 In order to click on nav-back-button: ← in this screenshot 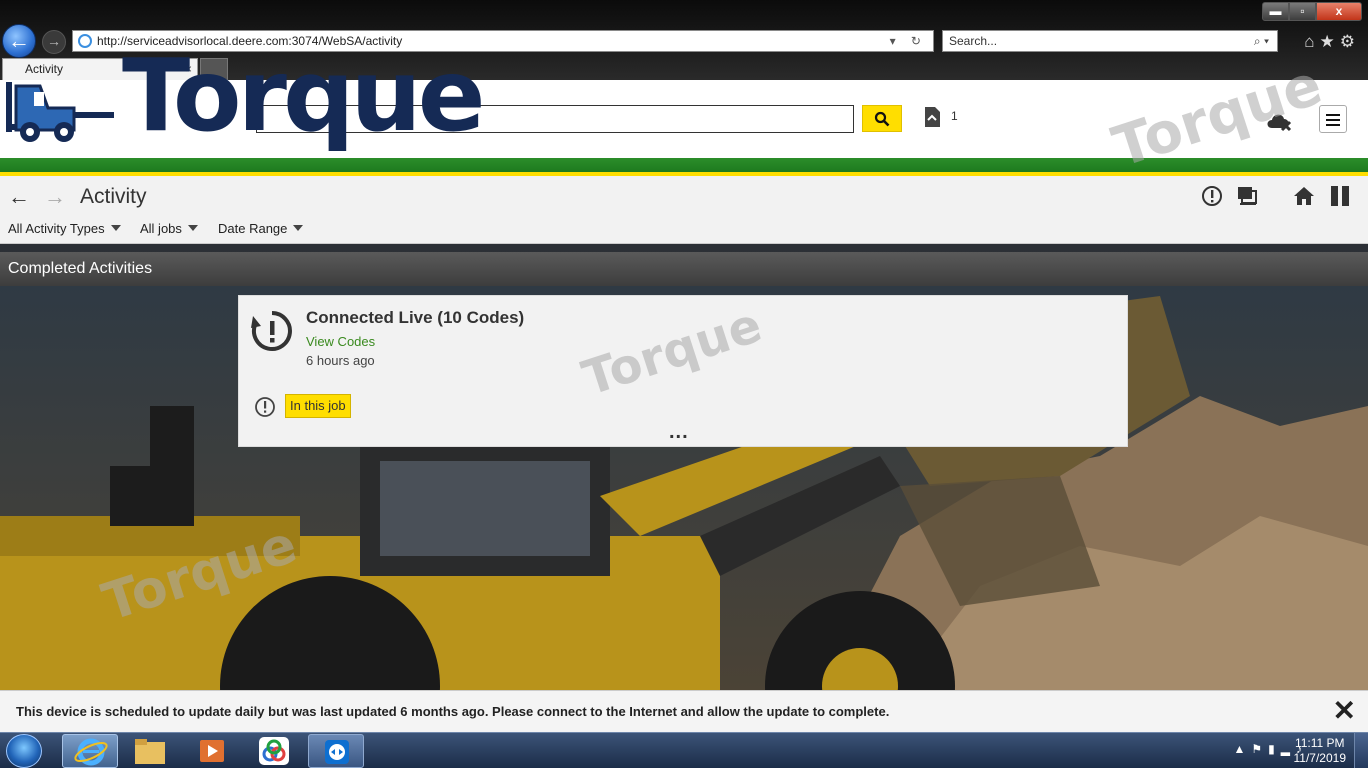, I will do `click(19, 197)`.